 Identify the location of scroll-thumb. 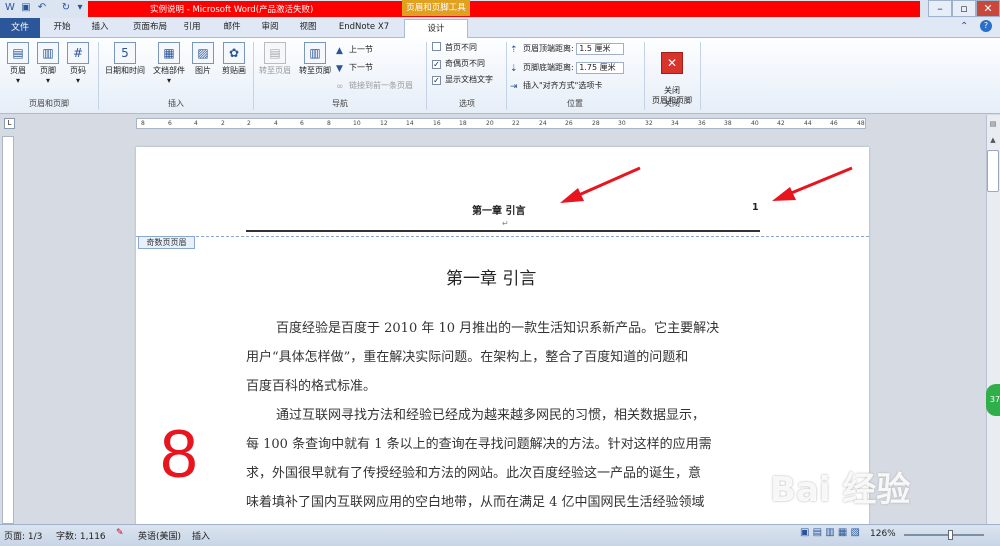
(993, 171).